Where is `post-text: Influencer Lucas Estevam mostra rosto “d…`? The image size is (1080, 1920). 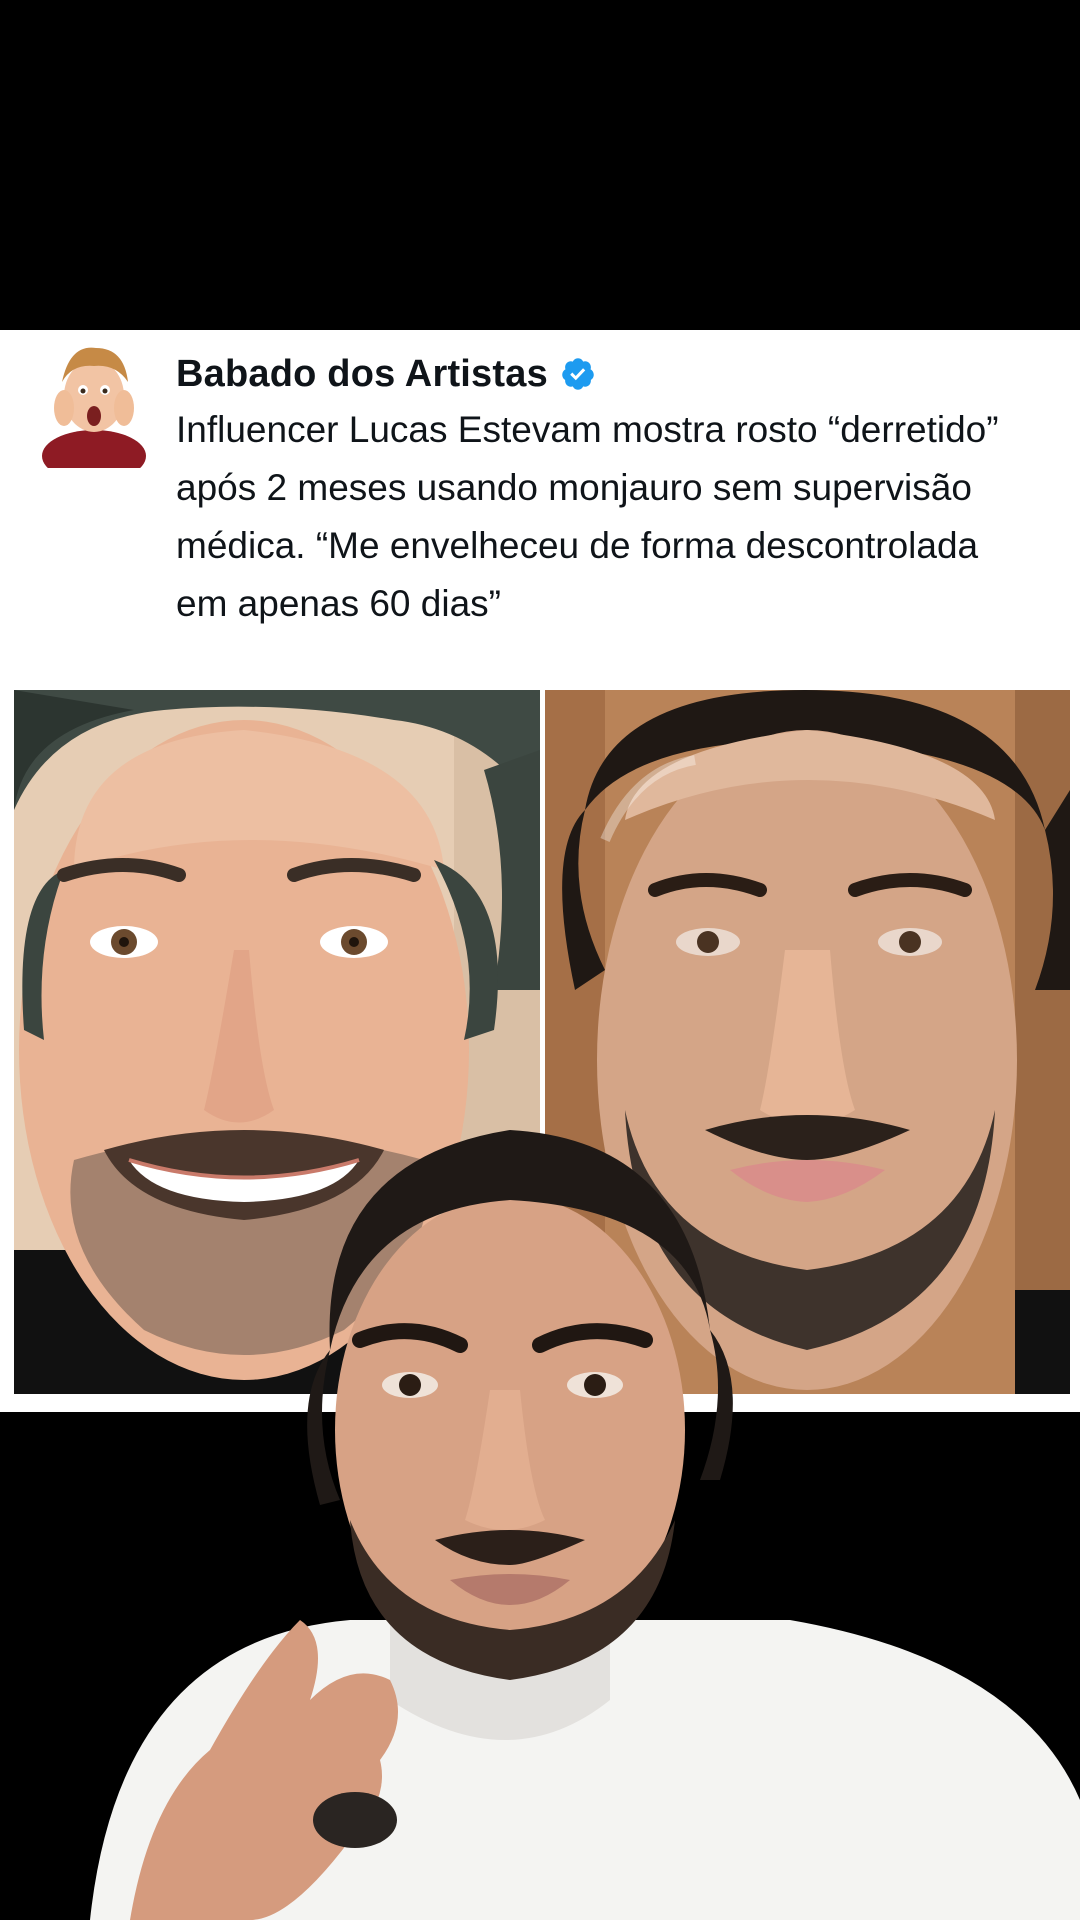 post-text: Influencer Lucas Estevam mostra rosto “d… is located at coordinates (587, 516).